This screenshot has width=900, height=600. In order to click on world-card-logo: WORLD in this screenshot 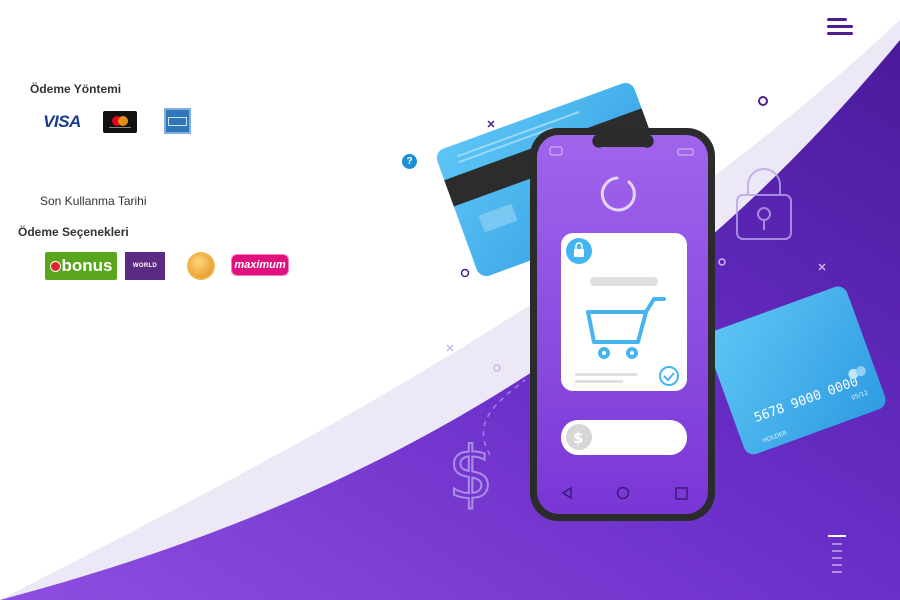, I will do `click(145, 266)`.